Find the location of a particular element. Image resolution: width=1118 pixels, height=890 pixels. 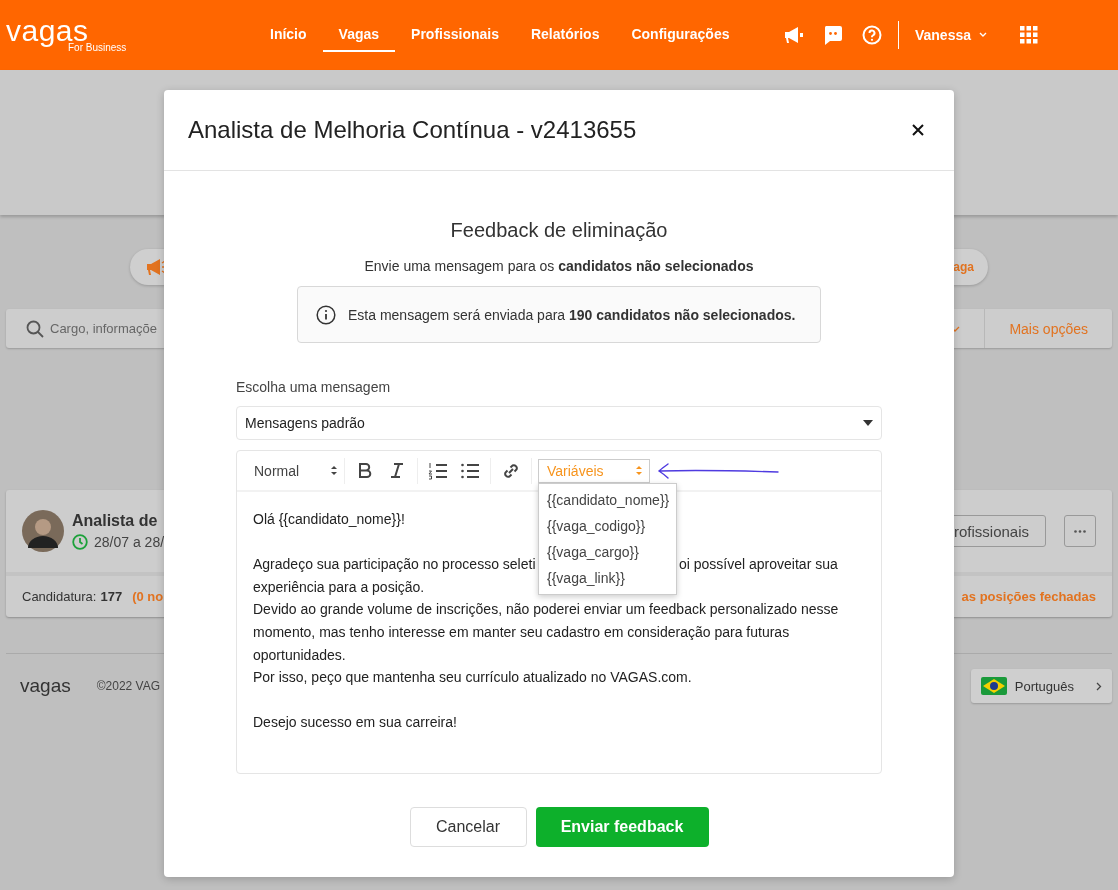

body-text: oi possível aproveitar sua is located at coordinates (758, 565).